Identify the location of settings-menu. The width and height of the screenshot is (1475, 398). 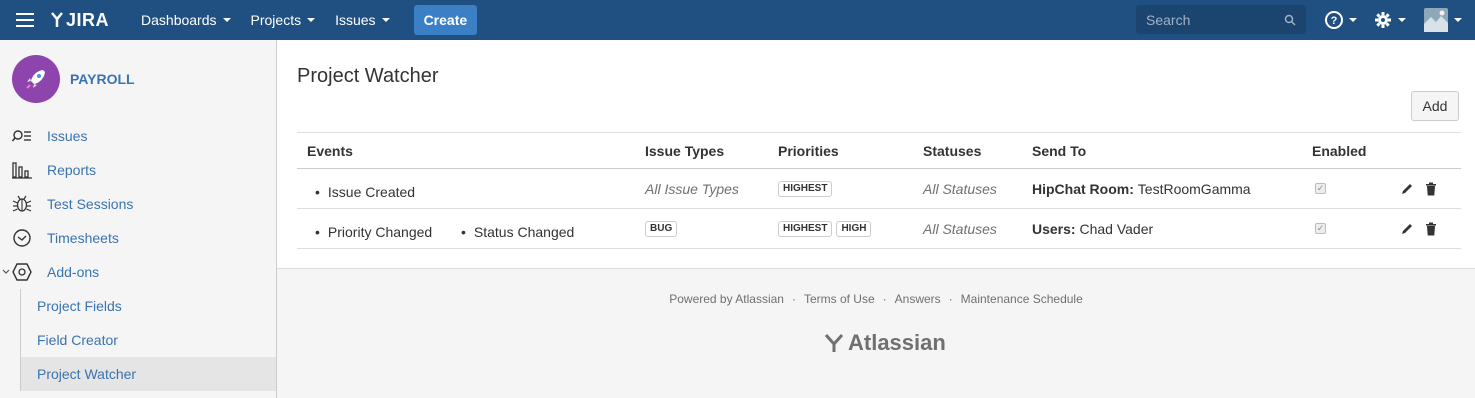
(1390, 20).